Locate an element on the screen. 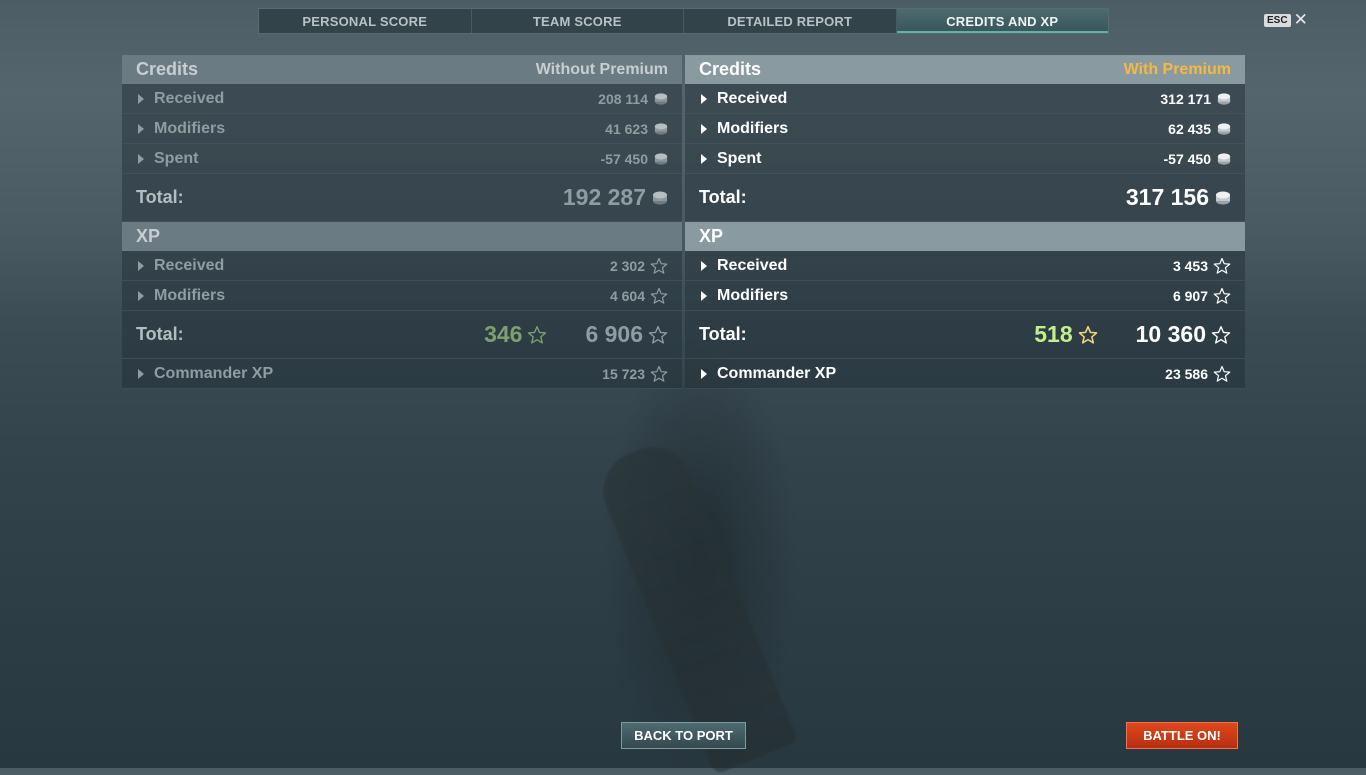 This screenshot has height=775, width=1366. credits-header: Credits Without Premium is located at coordinates (402, 69).